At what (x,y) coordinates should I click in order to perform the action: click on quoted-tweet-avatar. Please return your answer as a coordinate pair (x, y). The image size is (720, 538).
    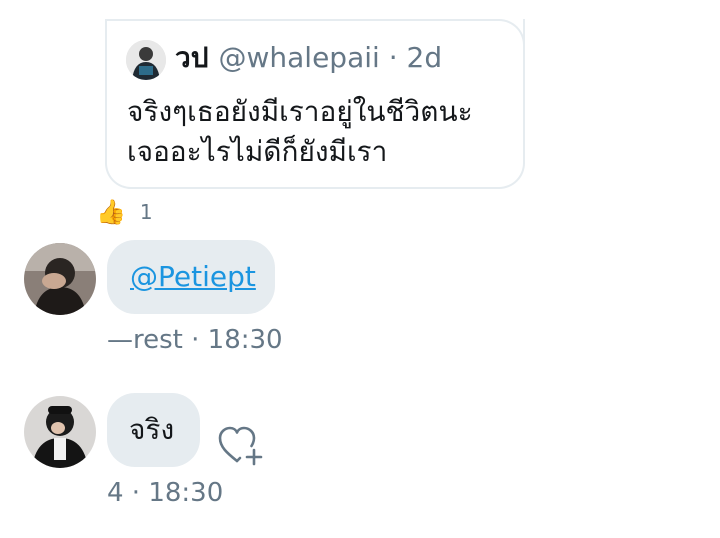
    Looking at the image, I should click on (146, 60).